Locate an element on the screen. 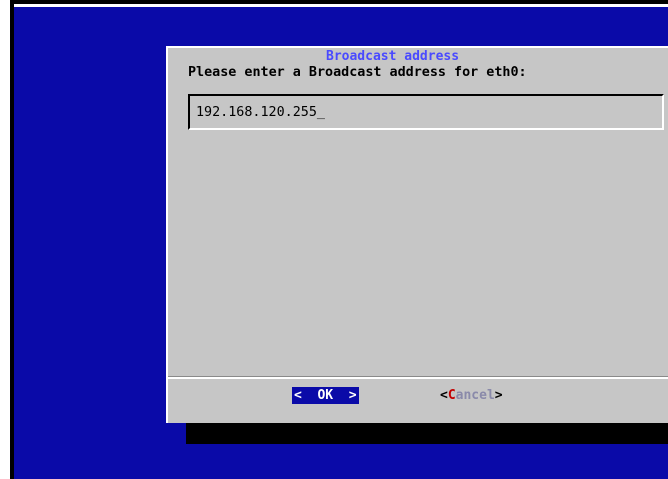  cancel-button-label: ancel is located at coordinates (475, 395).